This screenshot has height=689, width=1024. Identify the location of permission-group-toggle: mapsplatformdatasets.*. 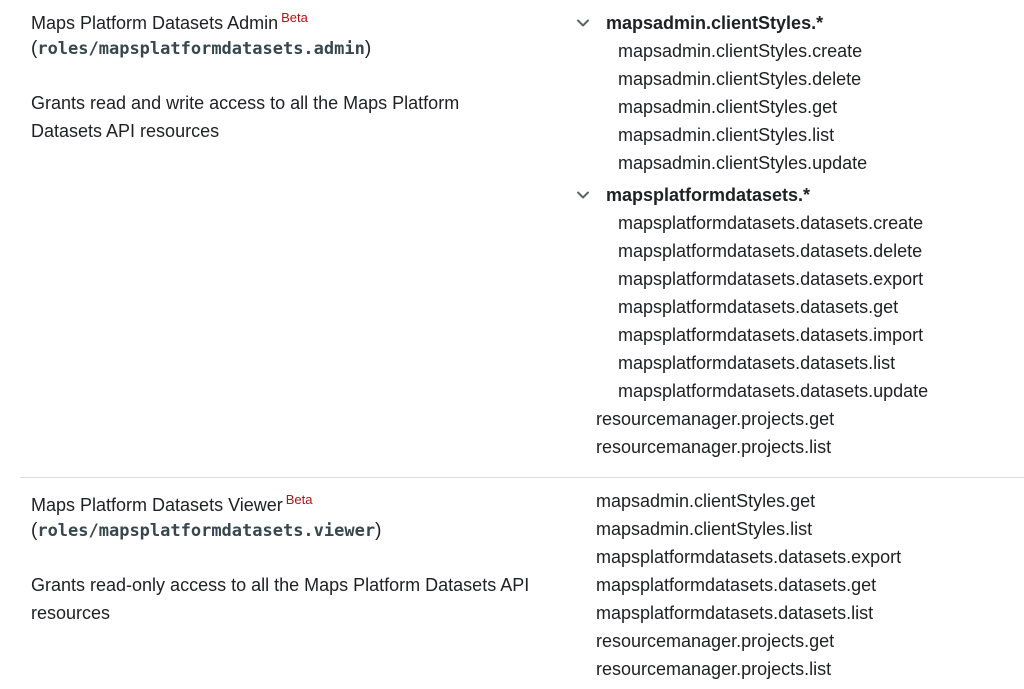
(797, 195).